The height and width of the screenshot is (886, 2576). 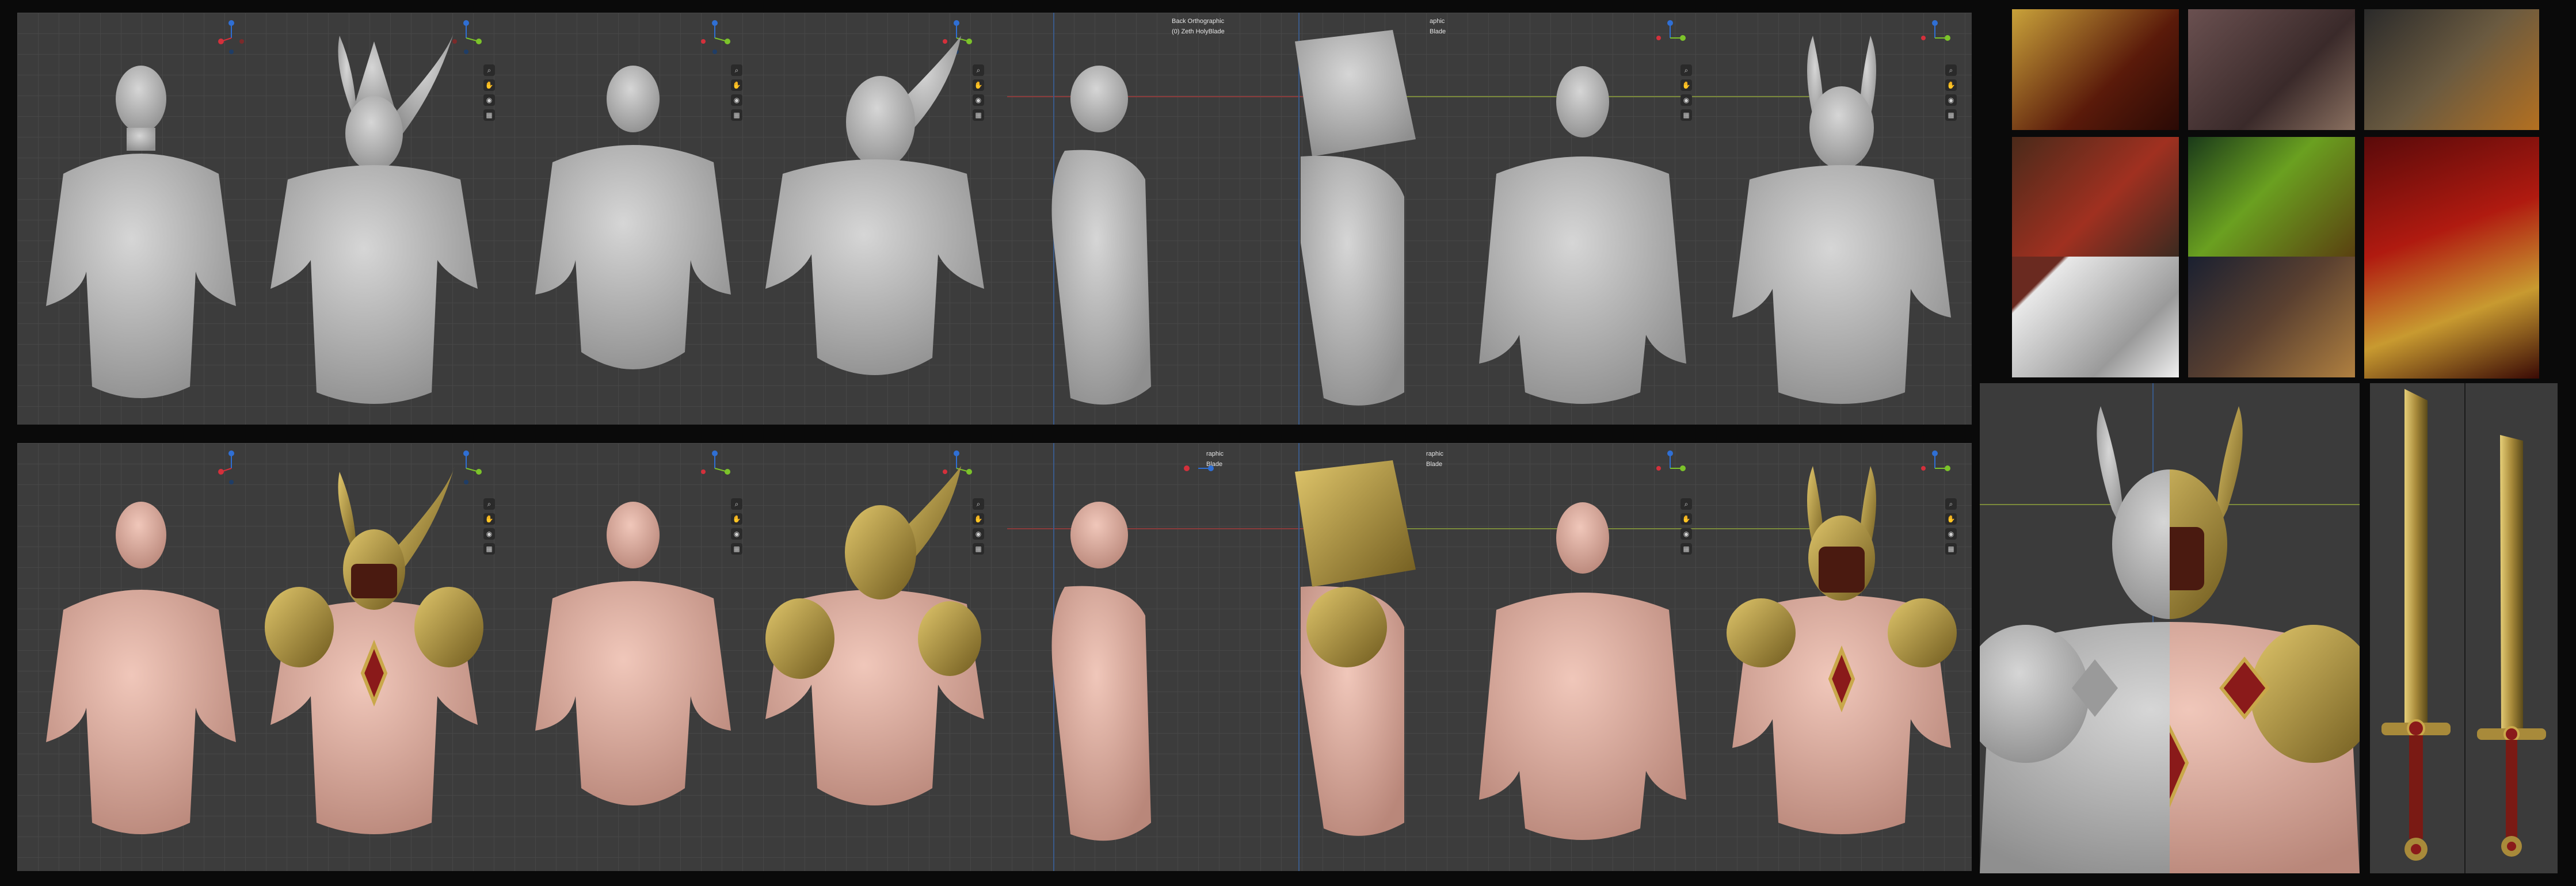 I want to click on thumbnail-red-demon-scene, so click(x=2095, y=197).